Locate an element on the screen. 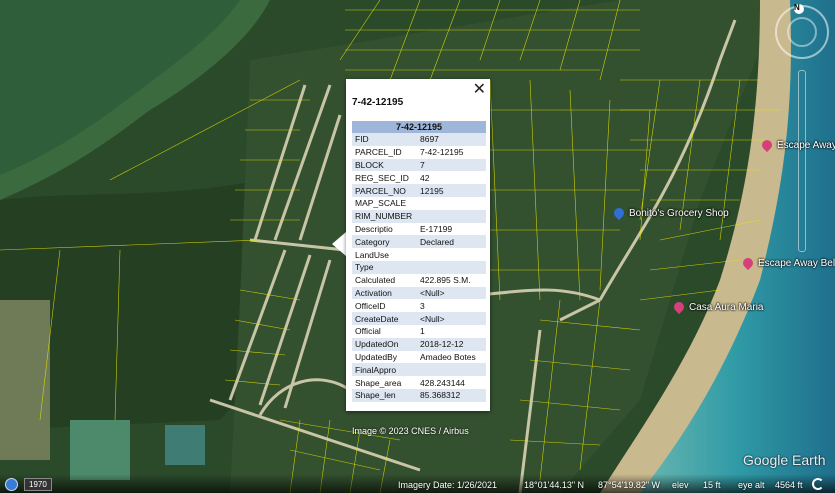  table-row: UpdatedOn 2018-12-12 is located at coordinates (419, 344).